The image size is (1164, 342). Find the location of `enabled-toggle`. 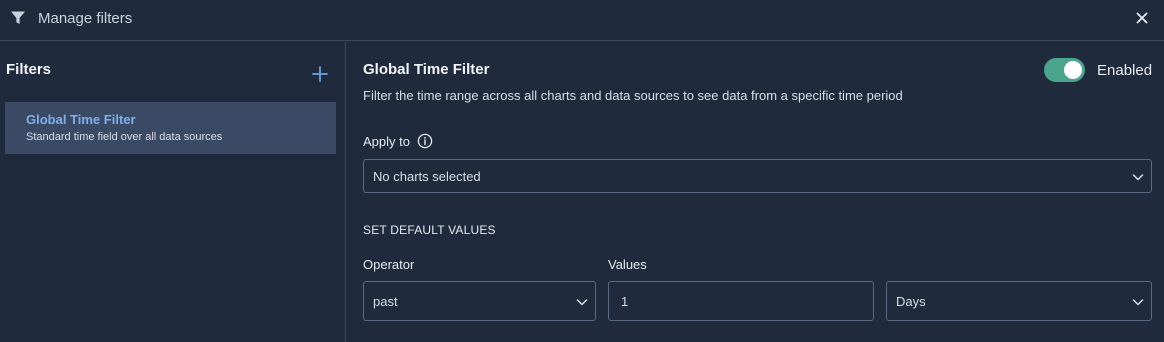

enabled-toggle is located at coordinates (1064, 70).